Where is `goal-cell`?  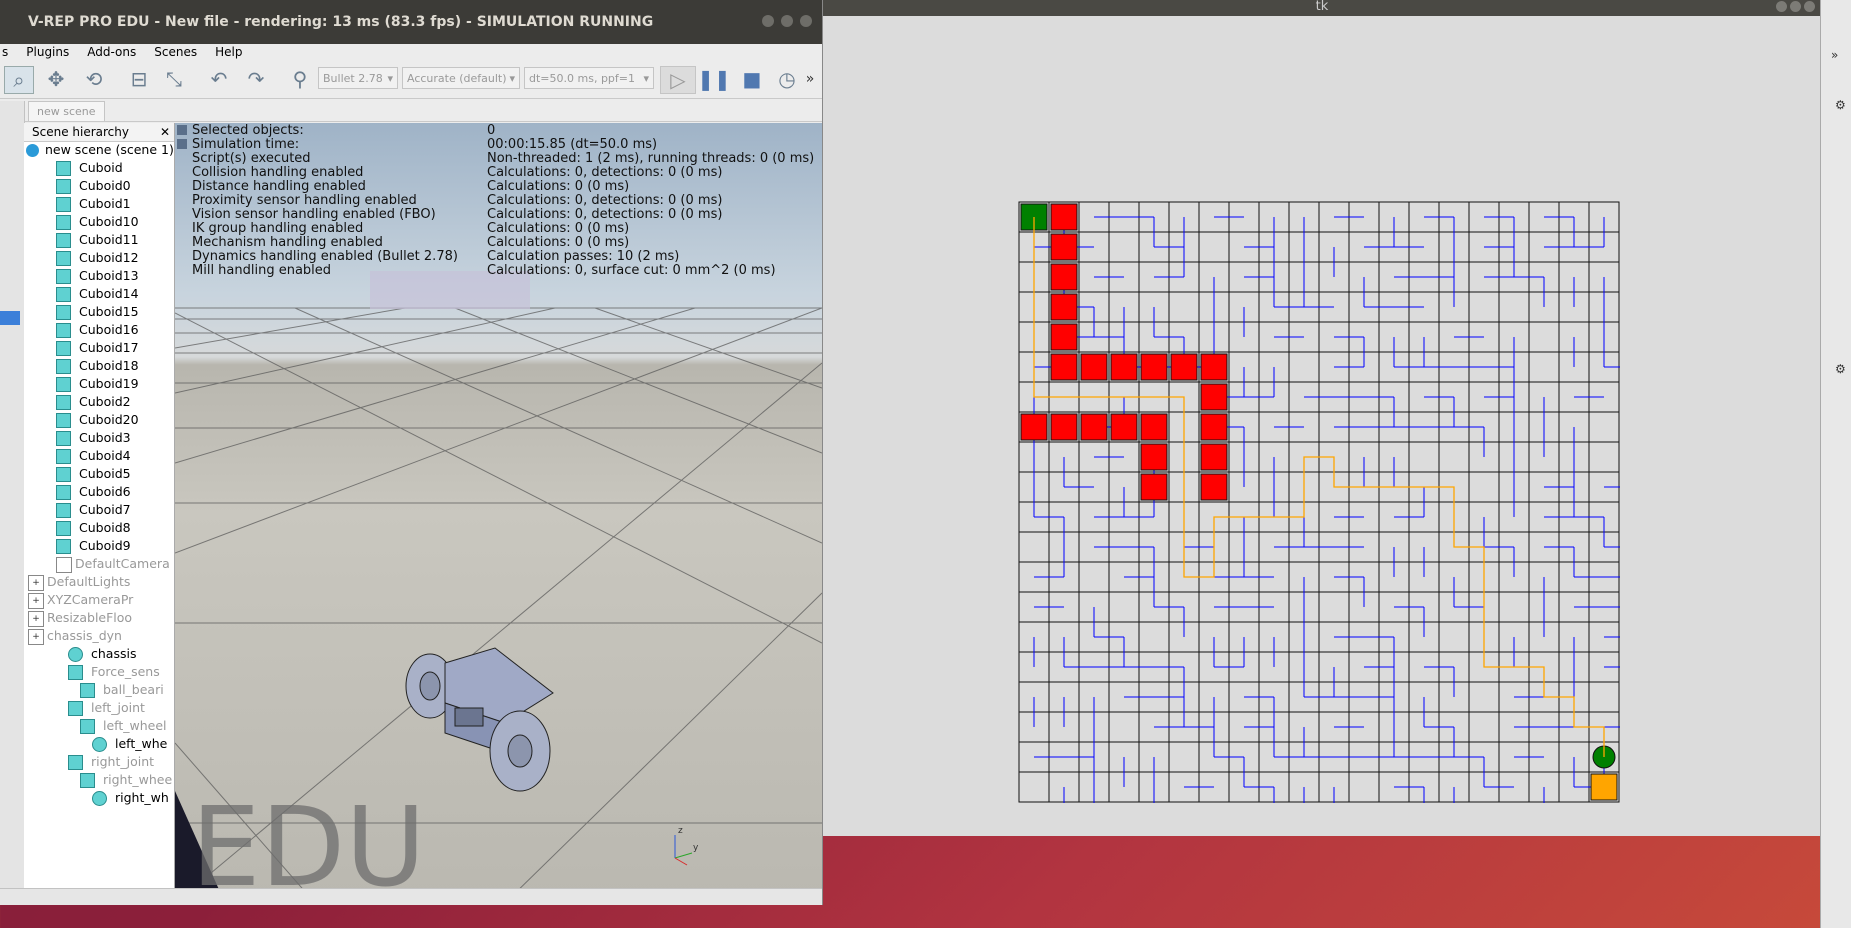
goal-cell is located at coordinates (1604, 787).